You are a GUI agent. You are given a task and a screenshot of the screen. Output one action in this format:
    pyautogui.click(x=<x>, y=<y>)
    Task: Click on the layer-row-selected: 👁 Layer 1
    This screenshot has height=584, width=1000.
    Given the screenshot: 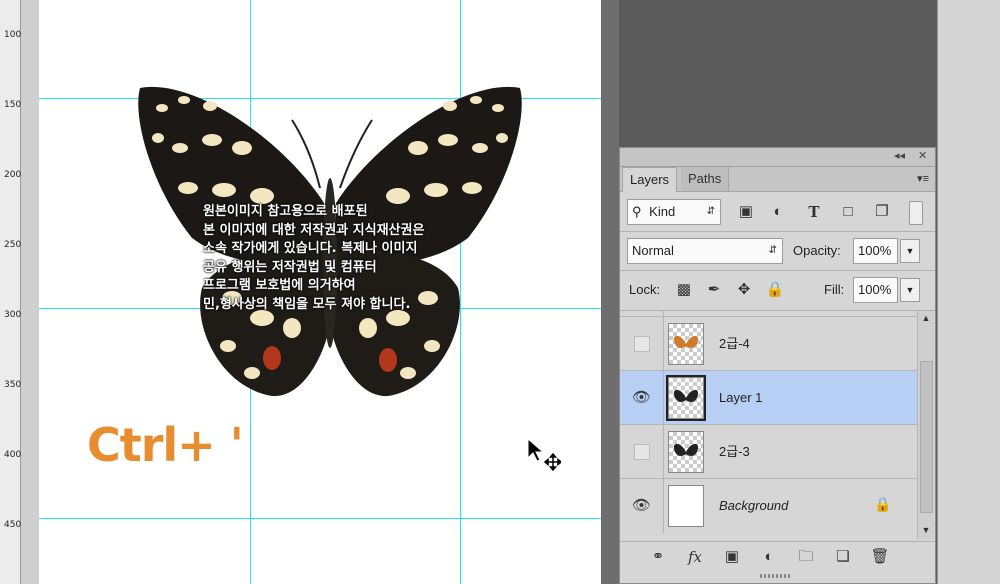 What is the action you would take?
    pyautogui.click(x=768, y=398)
    